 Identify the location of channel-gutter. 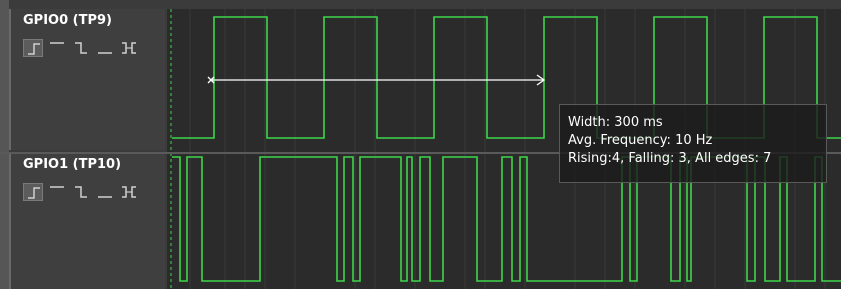
(4, 144).